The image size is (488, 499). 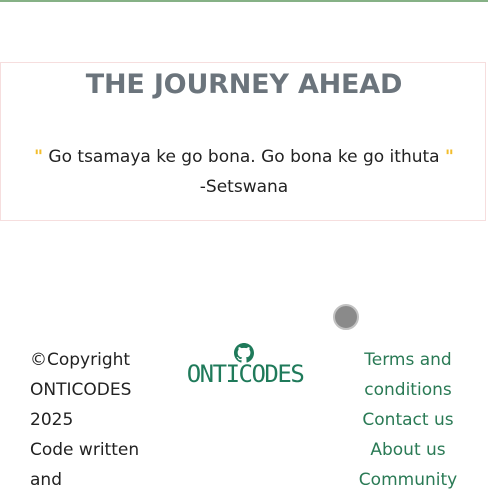 What do you see at coordinates (244, 84) in the screenshot?
I see `quote-title: THE JOURNEY AHEAD` at bounding box center [244, 84].